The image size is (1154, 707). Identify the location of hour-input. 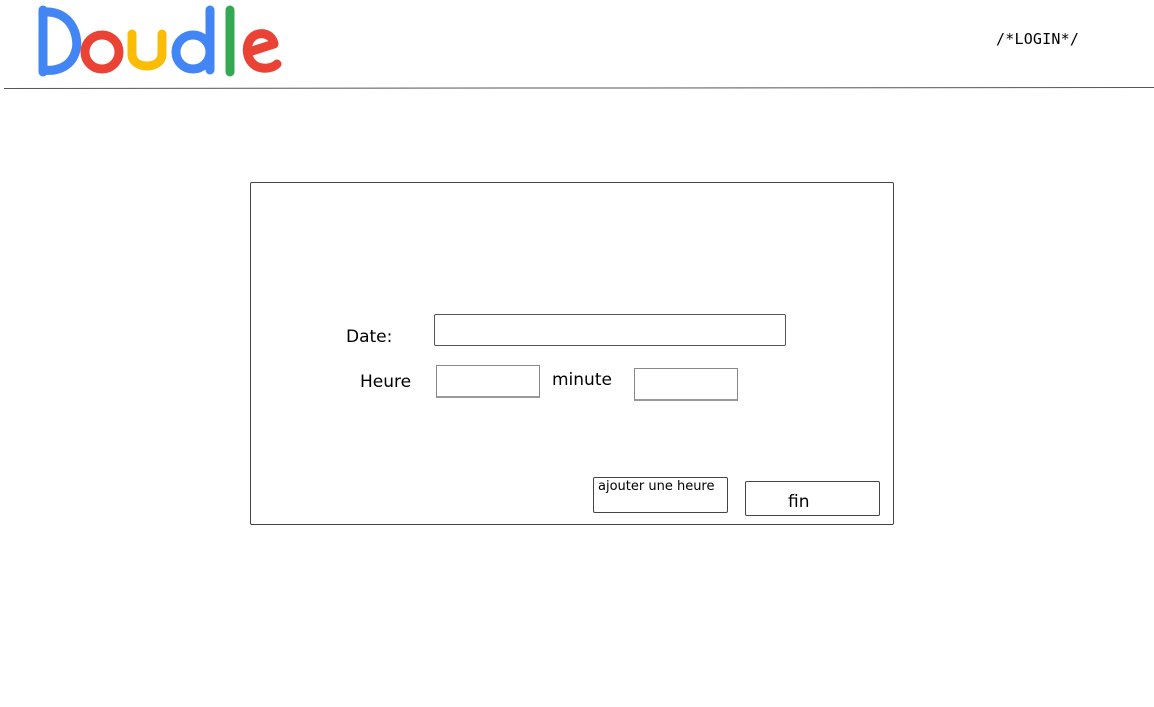
(488, 381).